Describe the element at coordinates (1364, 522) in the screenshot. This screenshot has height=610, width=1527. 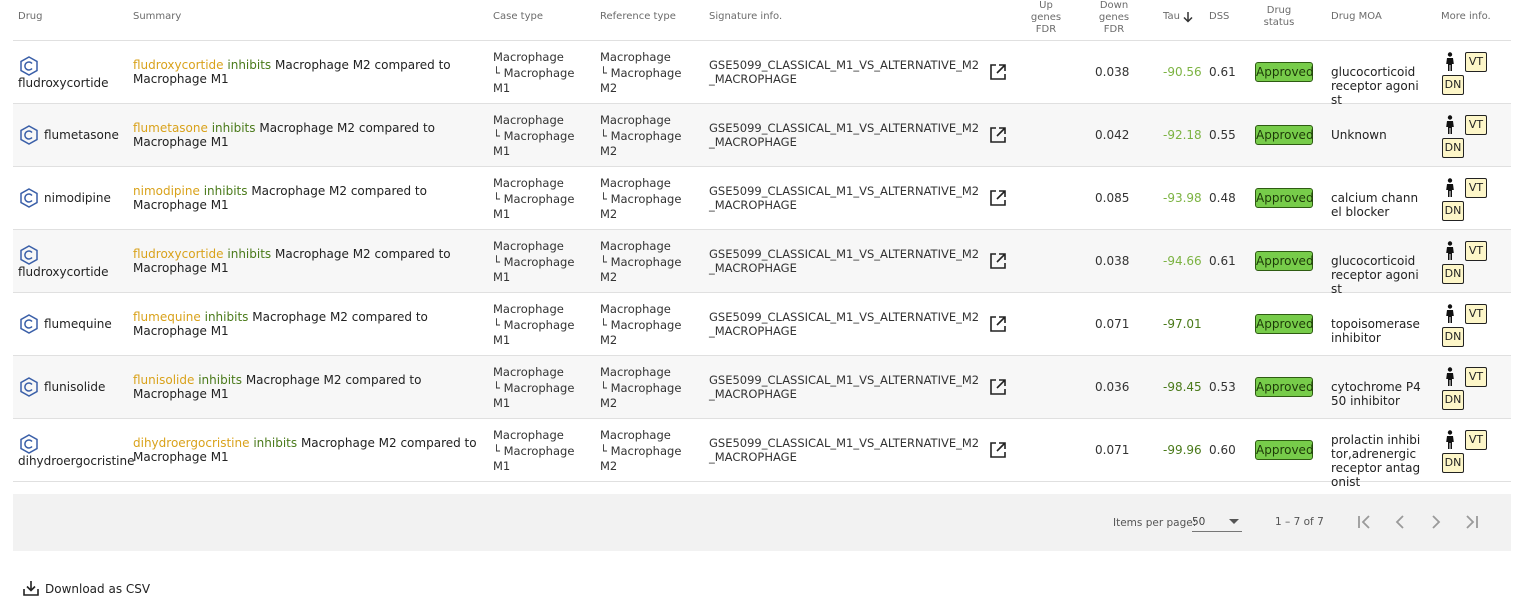
I see `first-page-icon` at that location.